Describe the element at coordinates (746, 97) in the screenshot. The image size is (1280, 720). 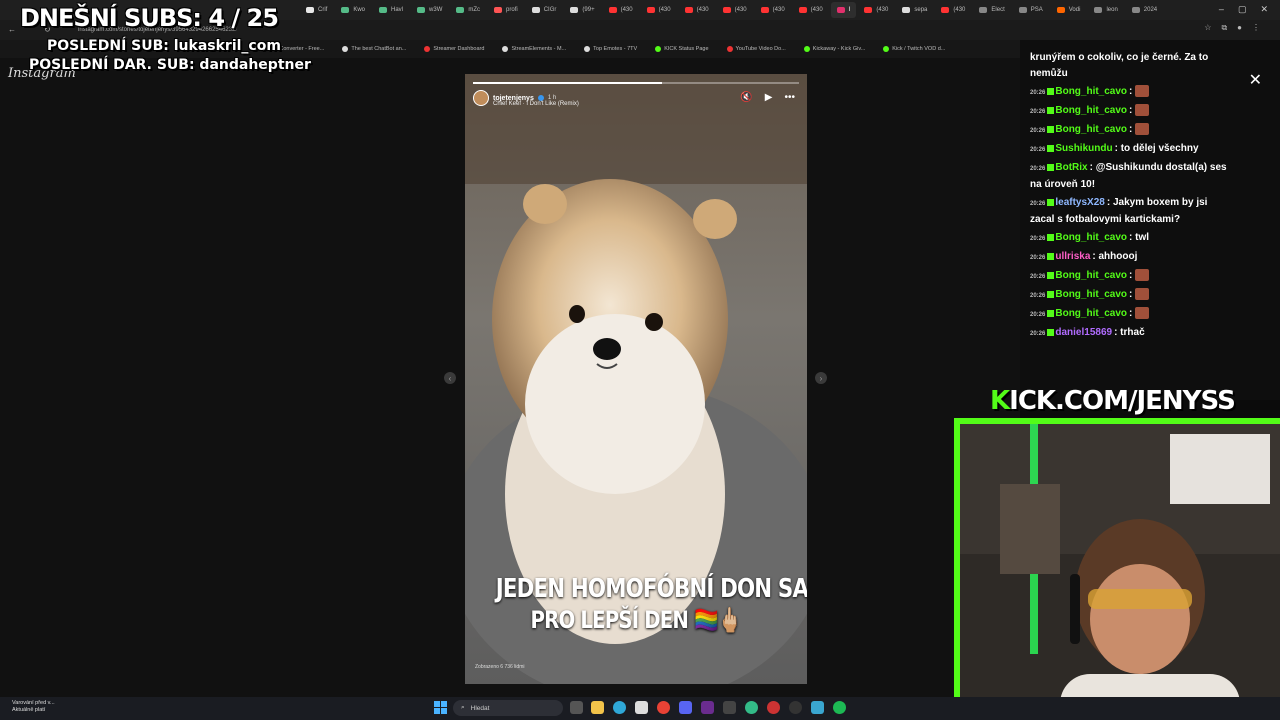
I see `mute-icon: 🔇` at that location.